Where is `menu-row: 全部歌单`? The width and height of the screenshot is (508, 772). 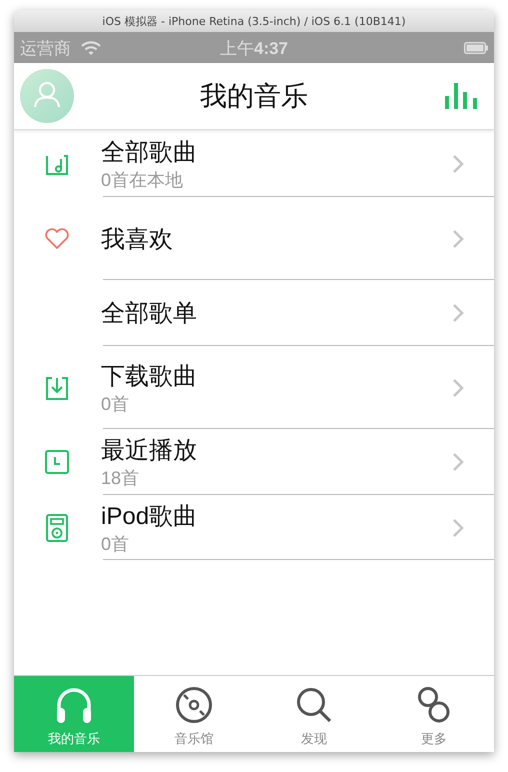
menu-row: 全部歌单 is located at coordinates (254, 313).